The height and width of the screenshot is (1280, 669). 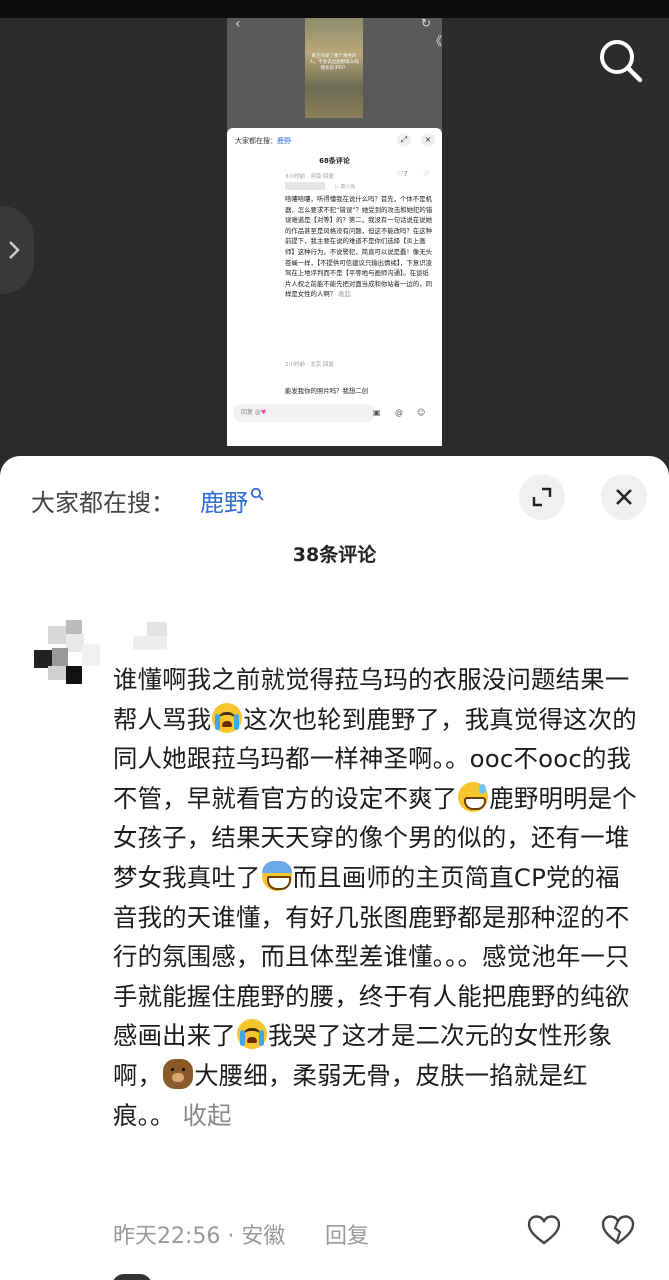 I want to click on small-search-icon, so click(x=257, y=494).